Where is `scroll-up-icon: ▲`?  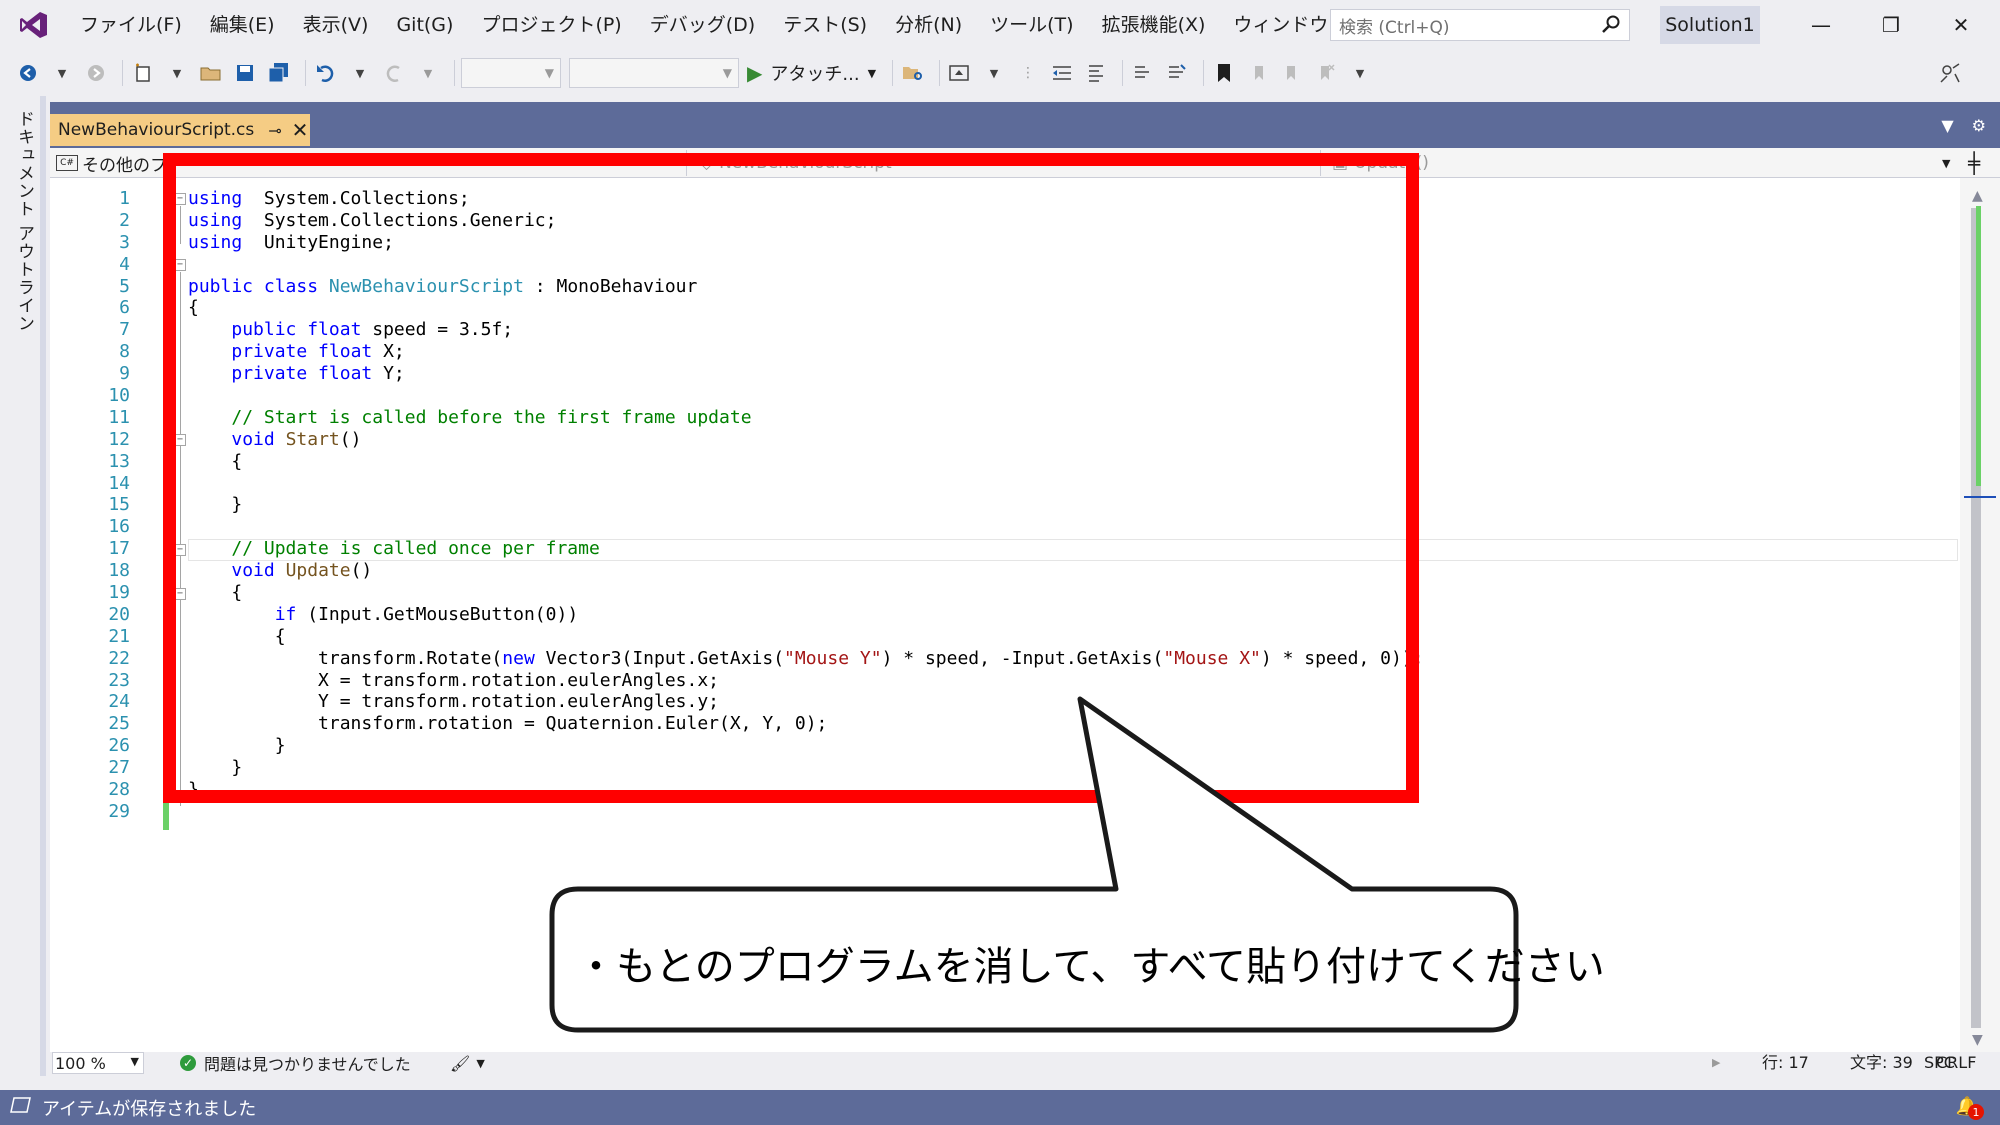 scroll-up-icon: ▲ is located at coordinates (1977, 196).